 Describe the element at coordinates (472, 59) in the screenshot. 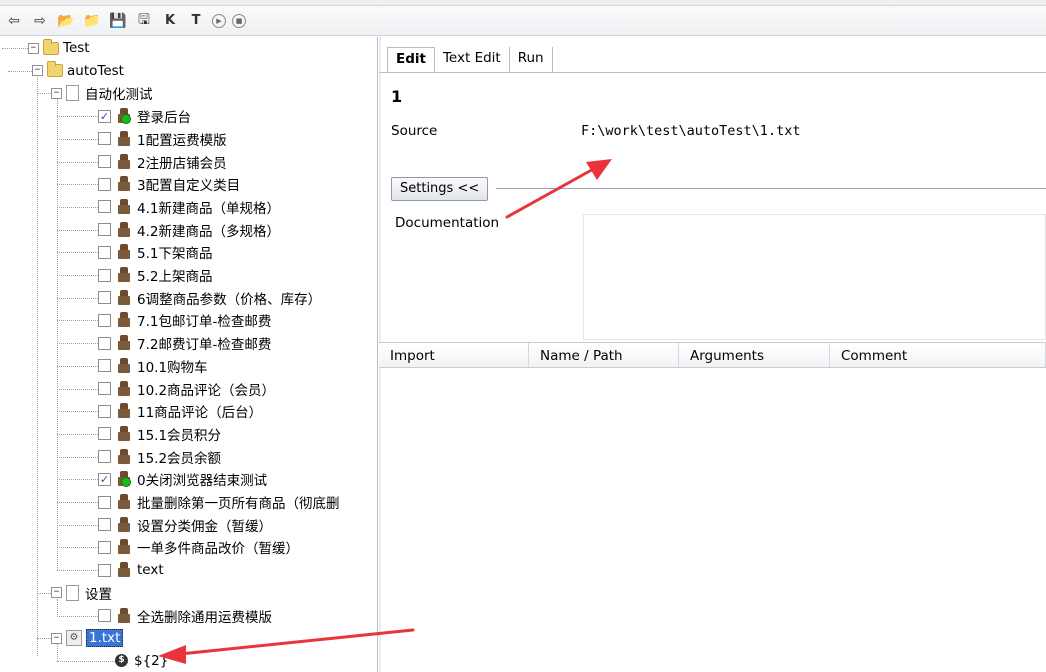

I see `tab-text-edit: Text Edit` at that location.